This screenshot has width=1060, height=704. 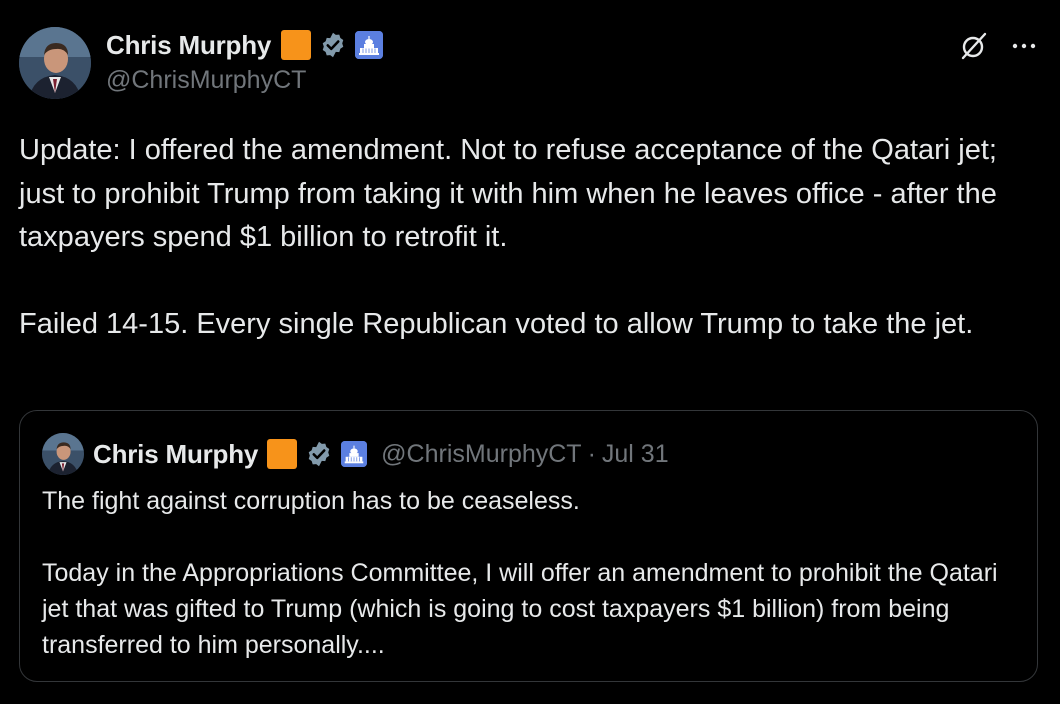 What do you see at coordinates (175, 454) in the screenshot?
I see `quote-author-name: Chris Murphy` at bounding box center [175, 454].